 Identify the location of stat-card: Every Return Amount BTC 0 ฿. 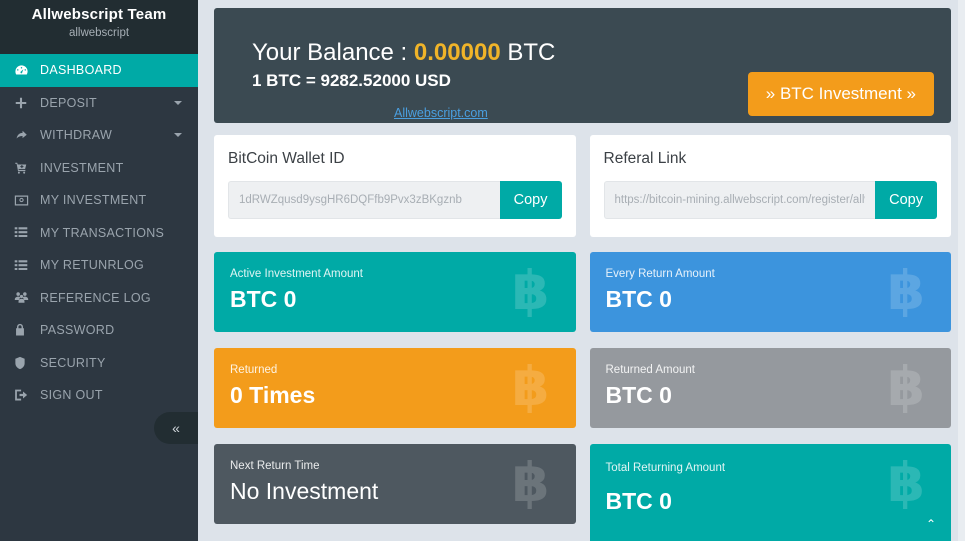
(770, 292).